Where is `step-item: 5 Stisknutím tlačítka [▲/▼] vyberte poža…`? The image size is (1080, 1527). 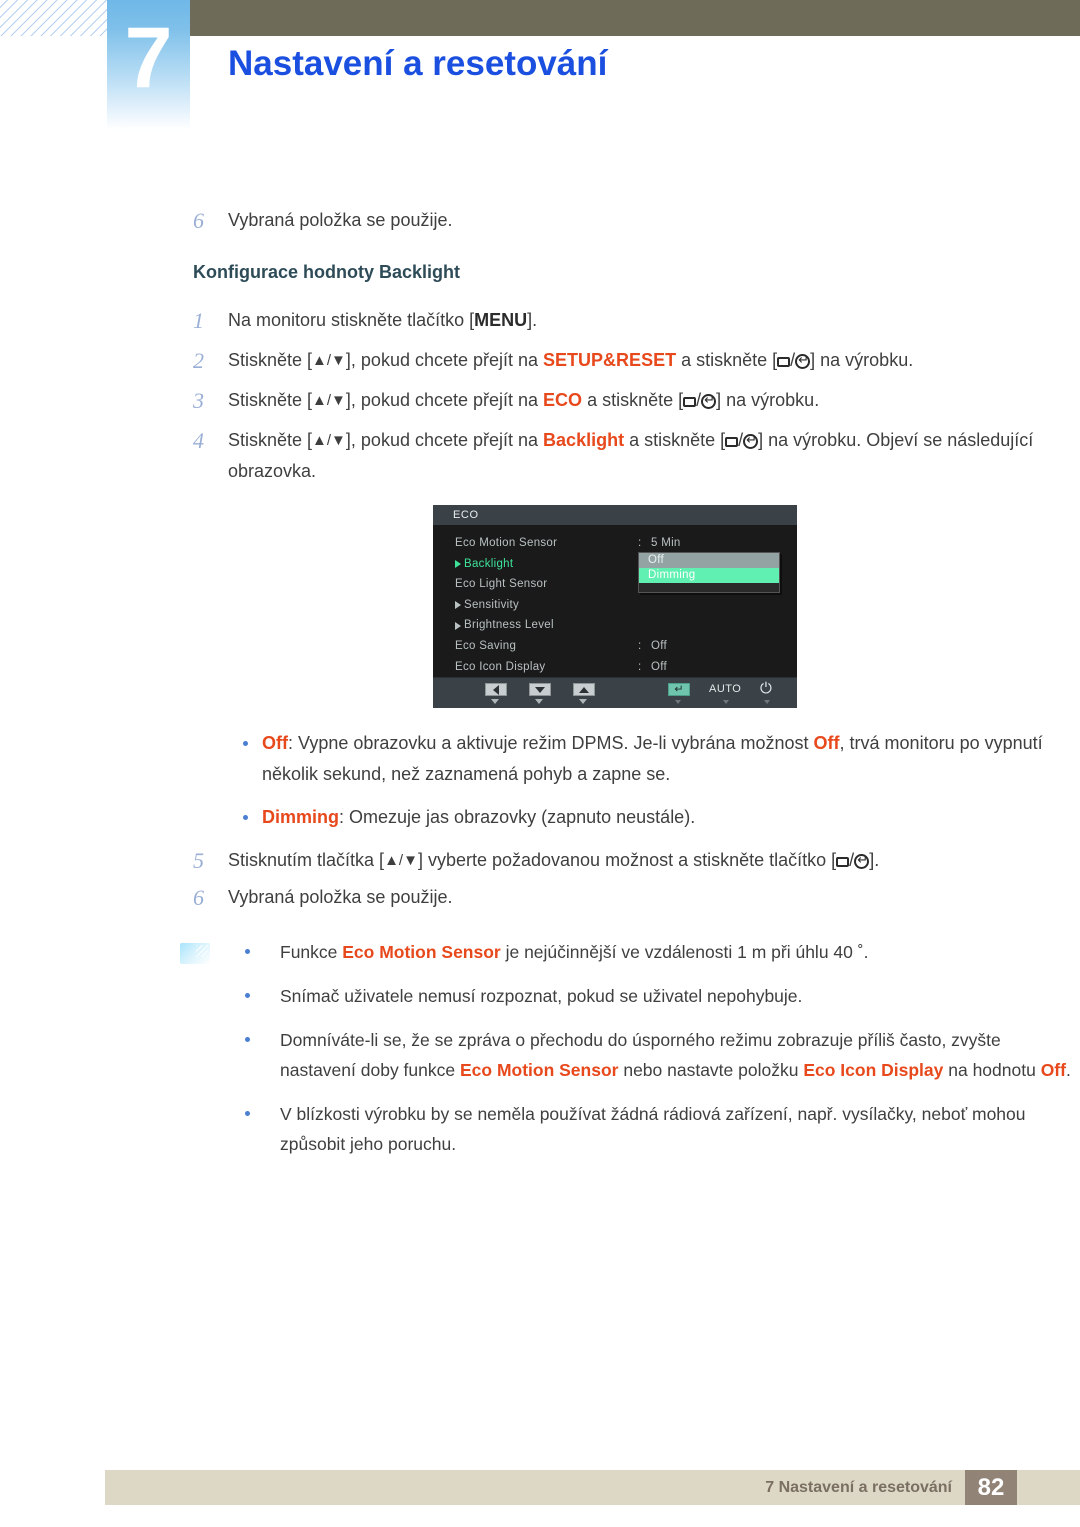 step-item: 5 Stisknutím tlačítka [▲/▼] vyberte poža… is located at coordinates (540, 860).